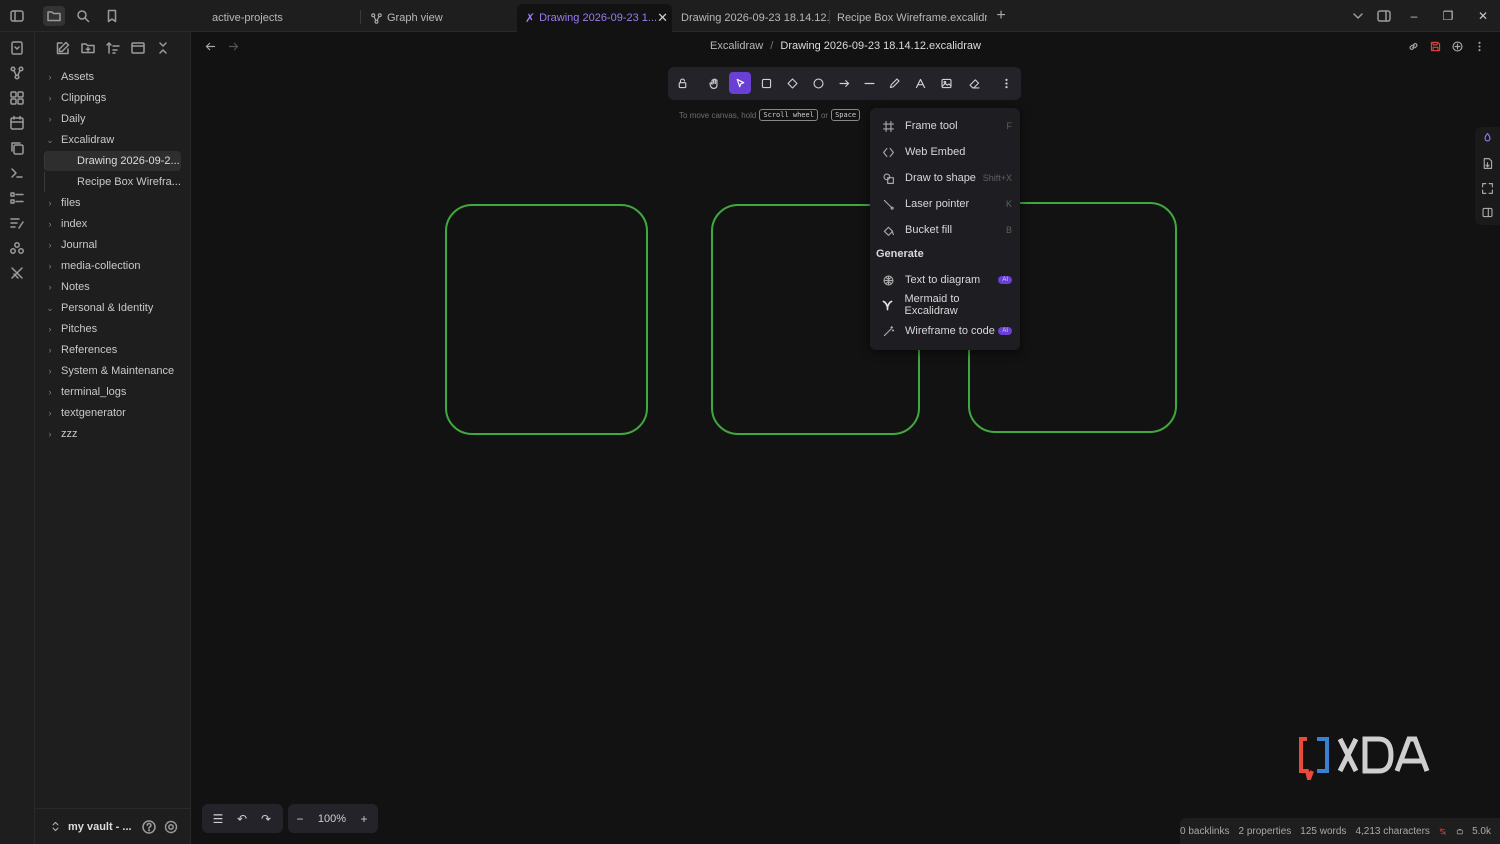 Image resolution: width=1500 pixels, height=844 pixels. What do you see at coordinates (438, 18) in the screenshot?
I see `tab-graph-view: Graph view` at bounding box center [438, 18].